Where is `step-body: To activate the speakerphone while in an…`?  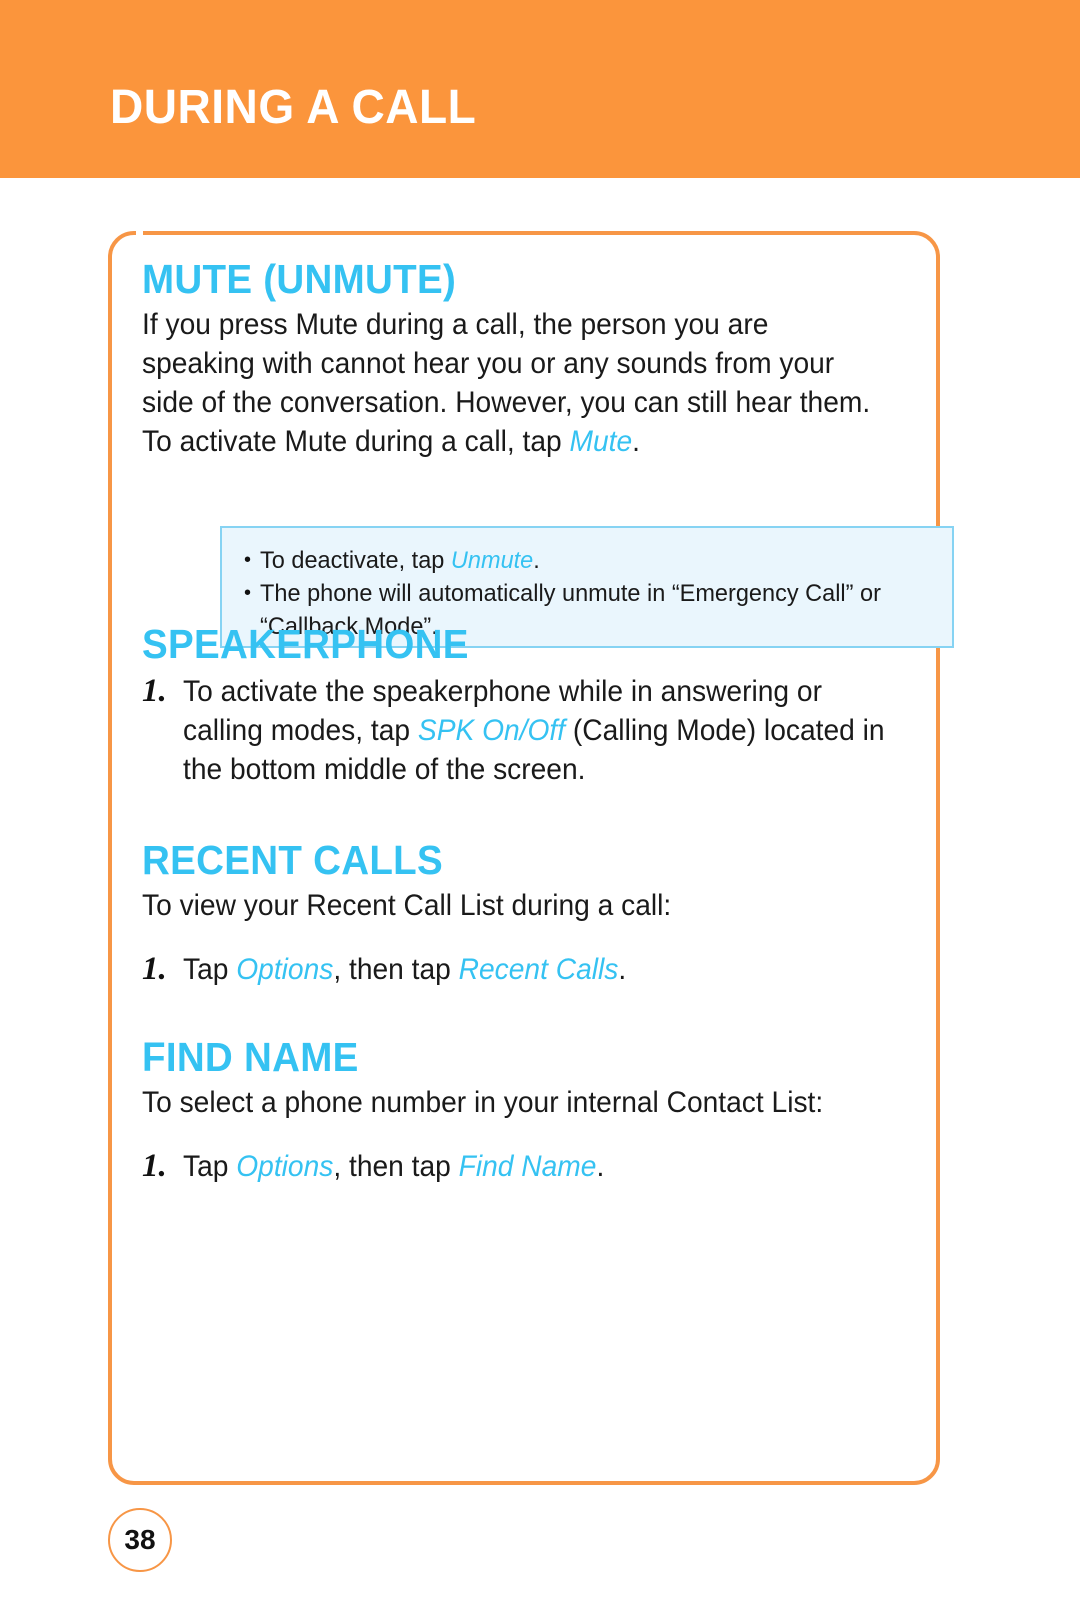 step-body: To activate the speakerphone while in an… is located at coordinates (552, 730).